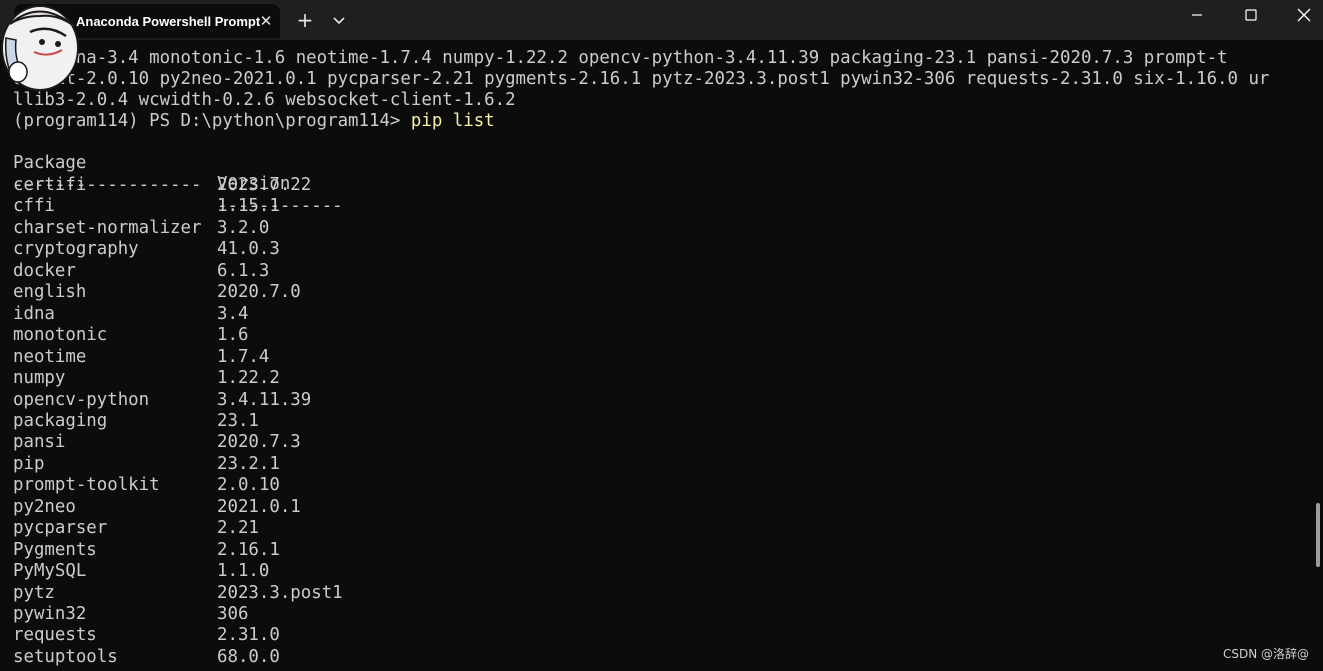  Describe the element at coordinates (248, 635) in the screenshot. I see `package-version: 2.31.0` at that location.